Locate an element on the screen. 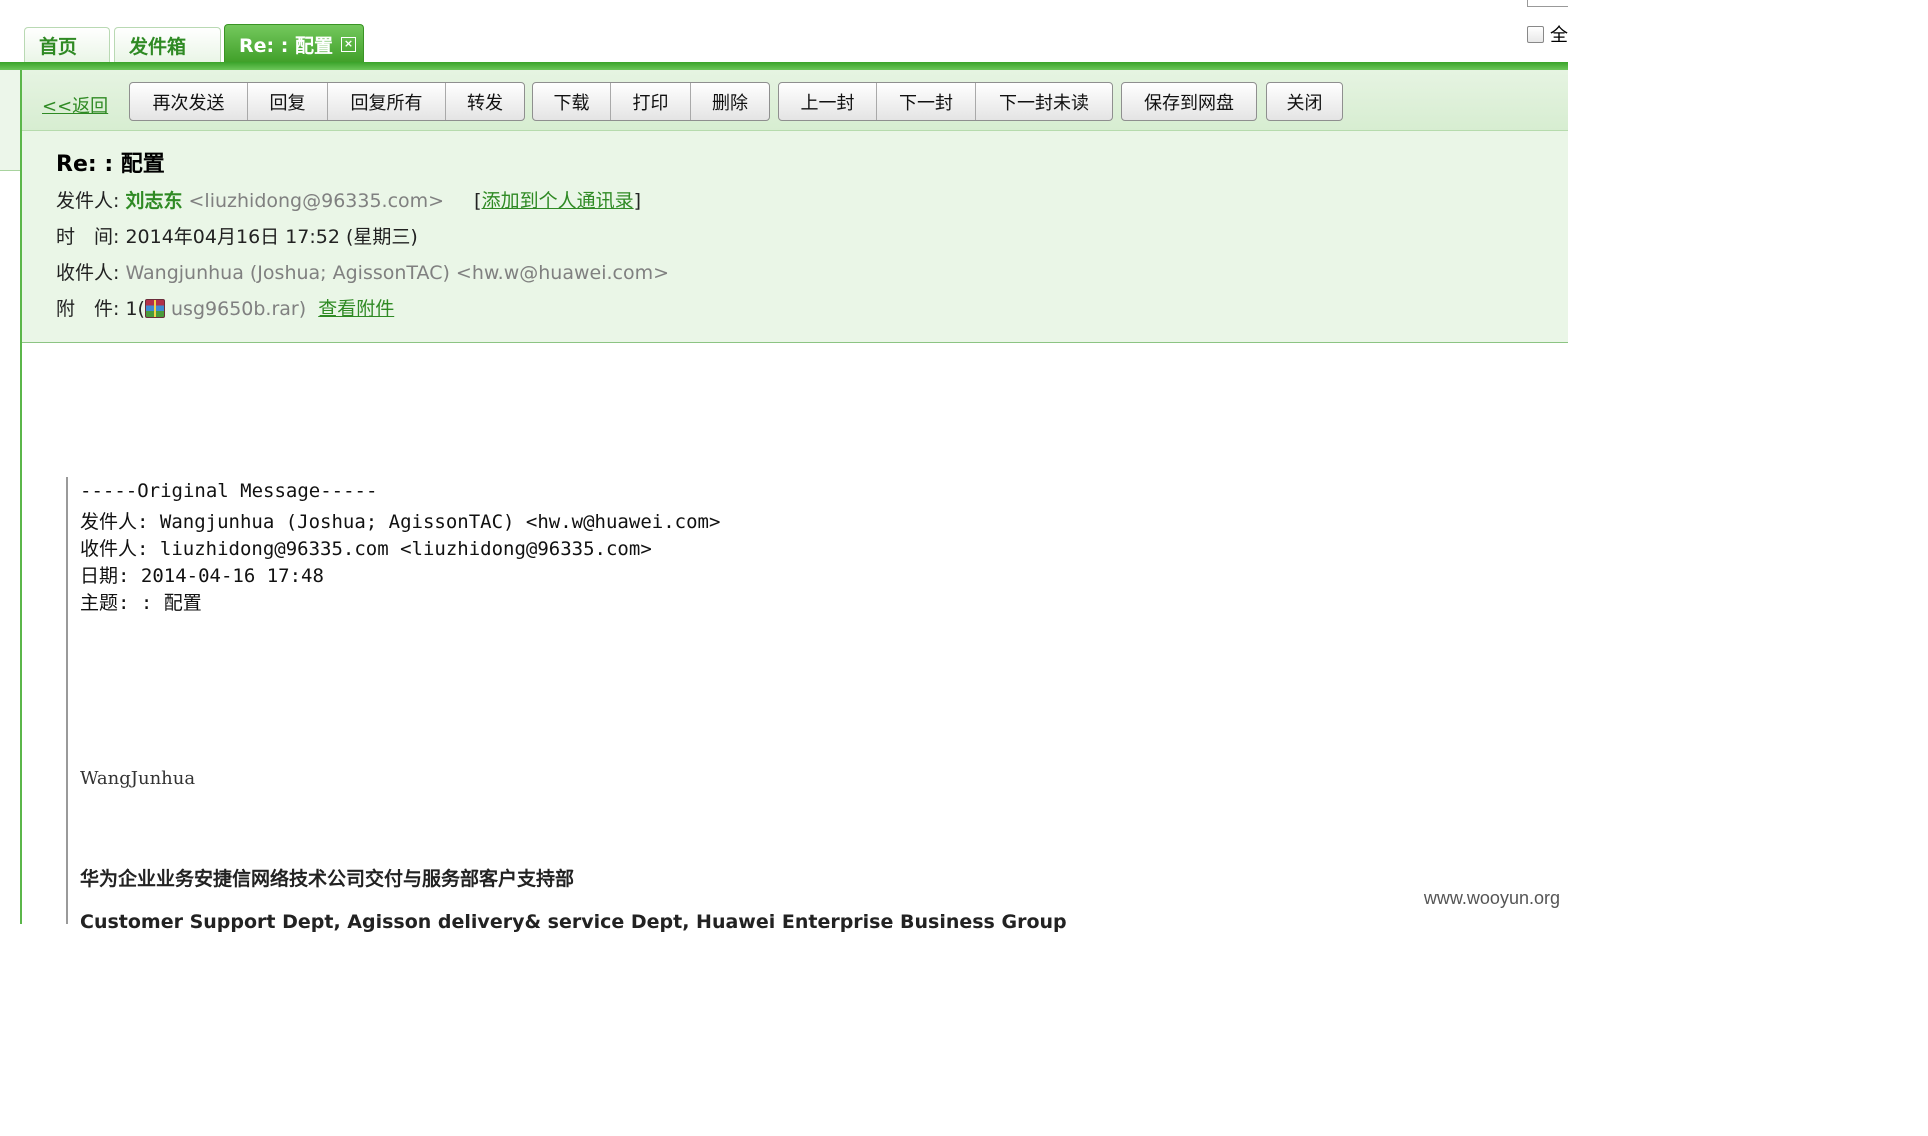 The height and width of the screenshot is (1136, 1928). tab-underline-band is located at coordinates (784, 66).